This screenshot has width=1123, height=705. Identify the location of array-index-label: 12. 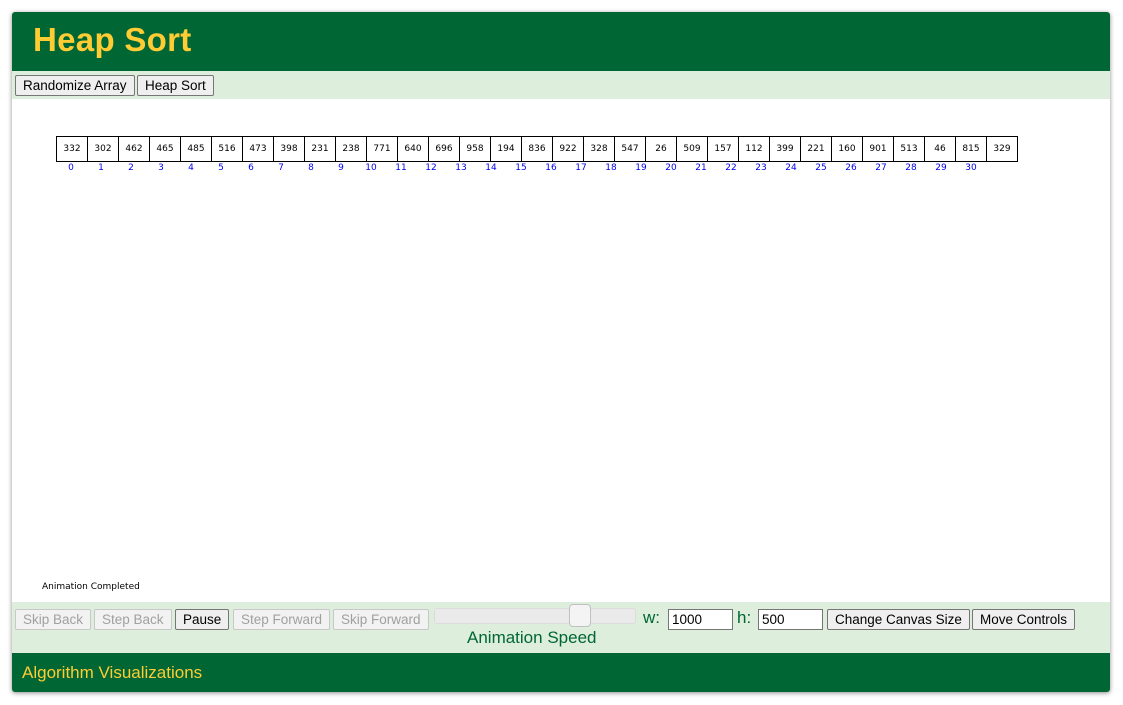
(431, 168).